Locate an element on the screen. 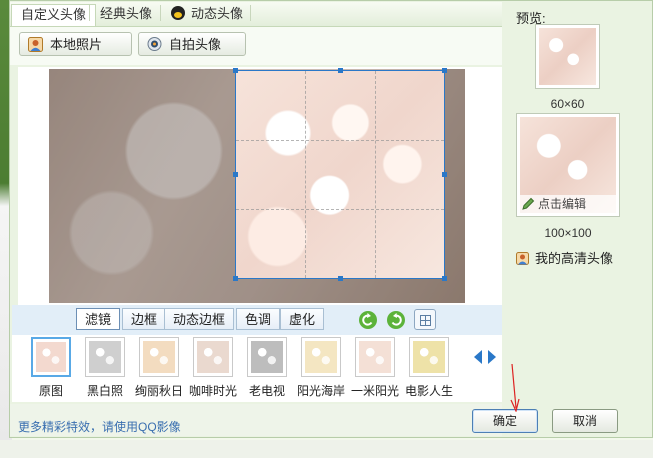  rotate-left-icon is located at coordinates (368, 320).